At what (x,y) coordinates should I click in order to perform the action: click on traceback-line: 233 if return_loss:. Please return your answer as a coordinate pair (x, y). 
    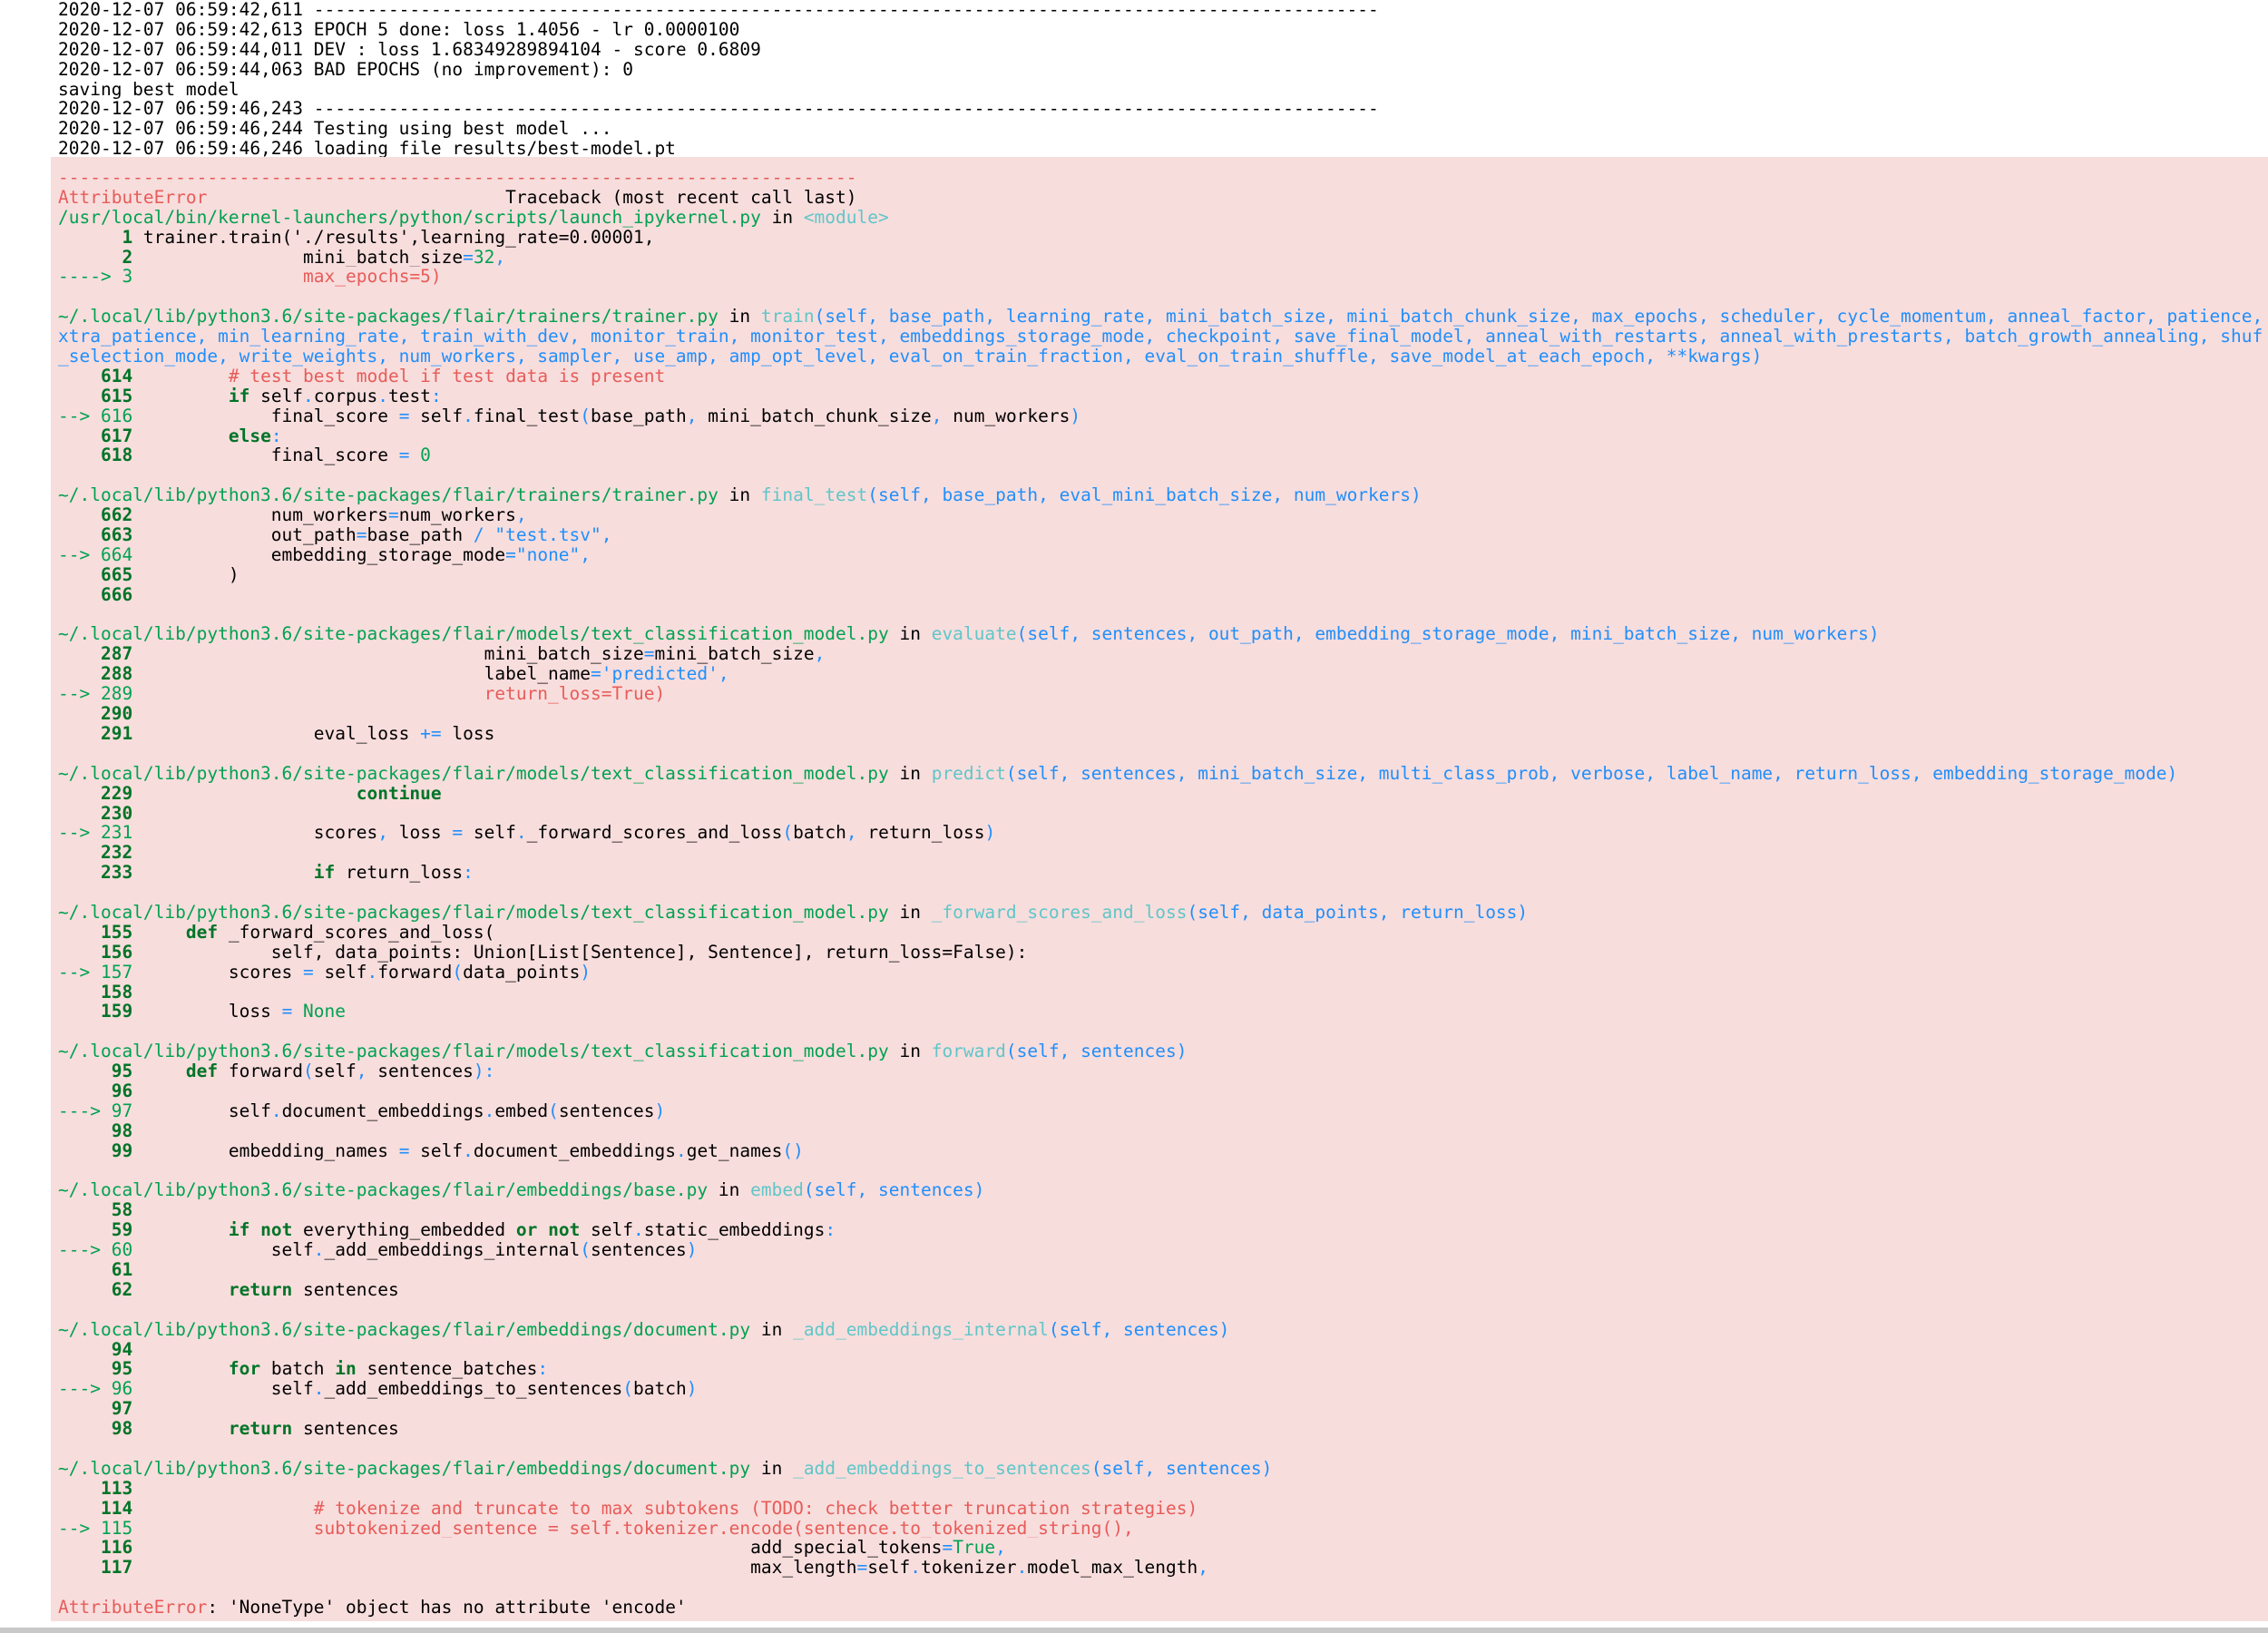
    Looking at the image, I should click on (1163, 873).